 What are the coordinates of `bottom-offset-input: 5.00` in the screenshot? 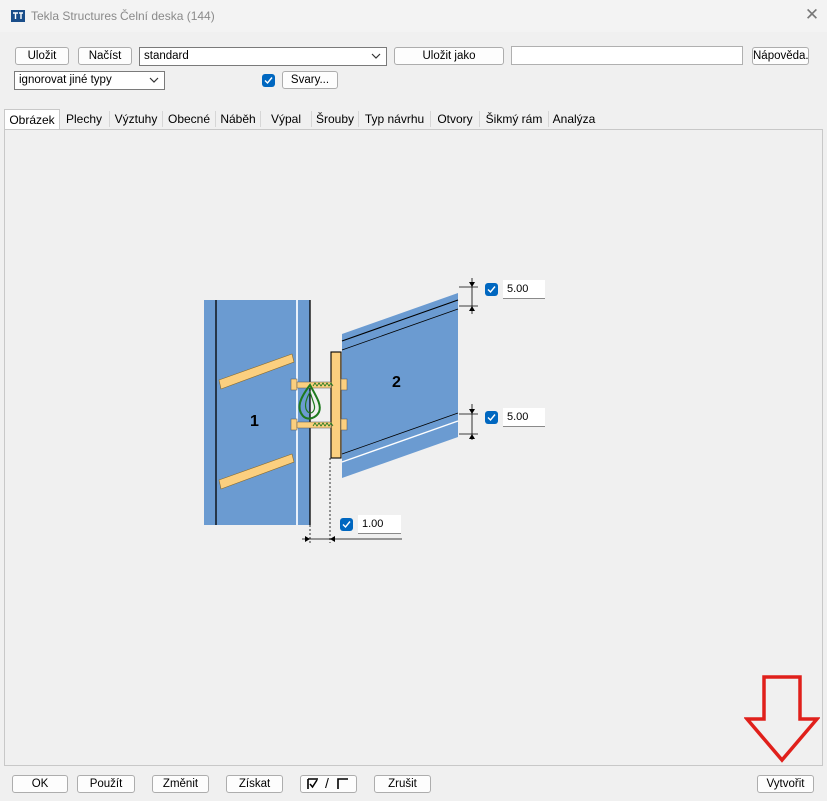 It's located at (524, 417).